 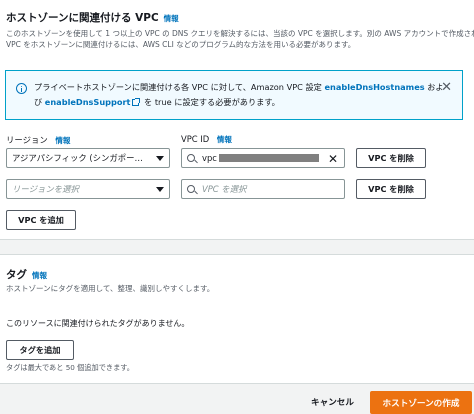 What do you see at coordinates (136, 102) in the screenshot?
I see `external-link-icon` at bounding box center [136, 102].